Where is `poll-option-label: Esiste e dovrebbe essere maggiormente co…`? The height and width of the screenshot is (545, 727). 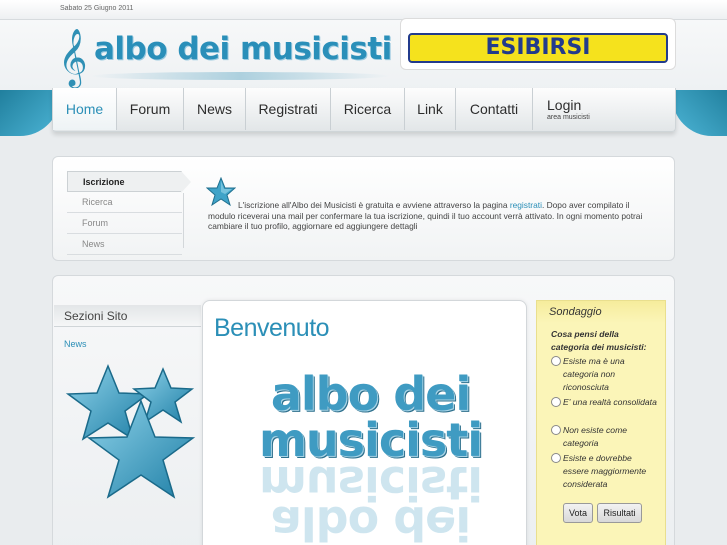 poll-option-label: Esiste e dovrebbe essere maggiormente co… is located at coordinates (605, 471).